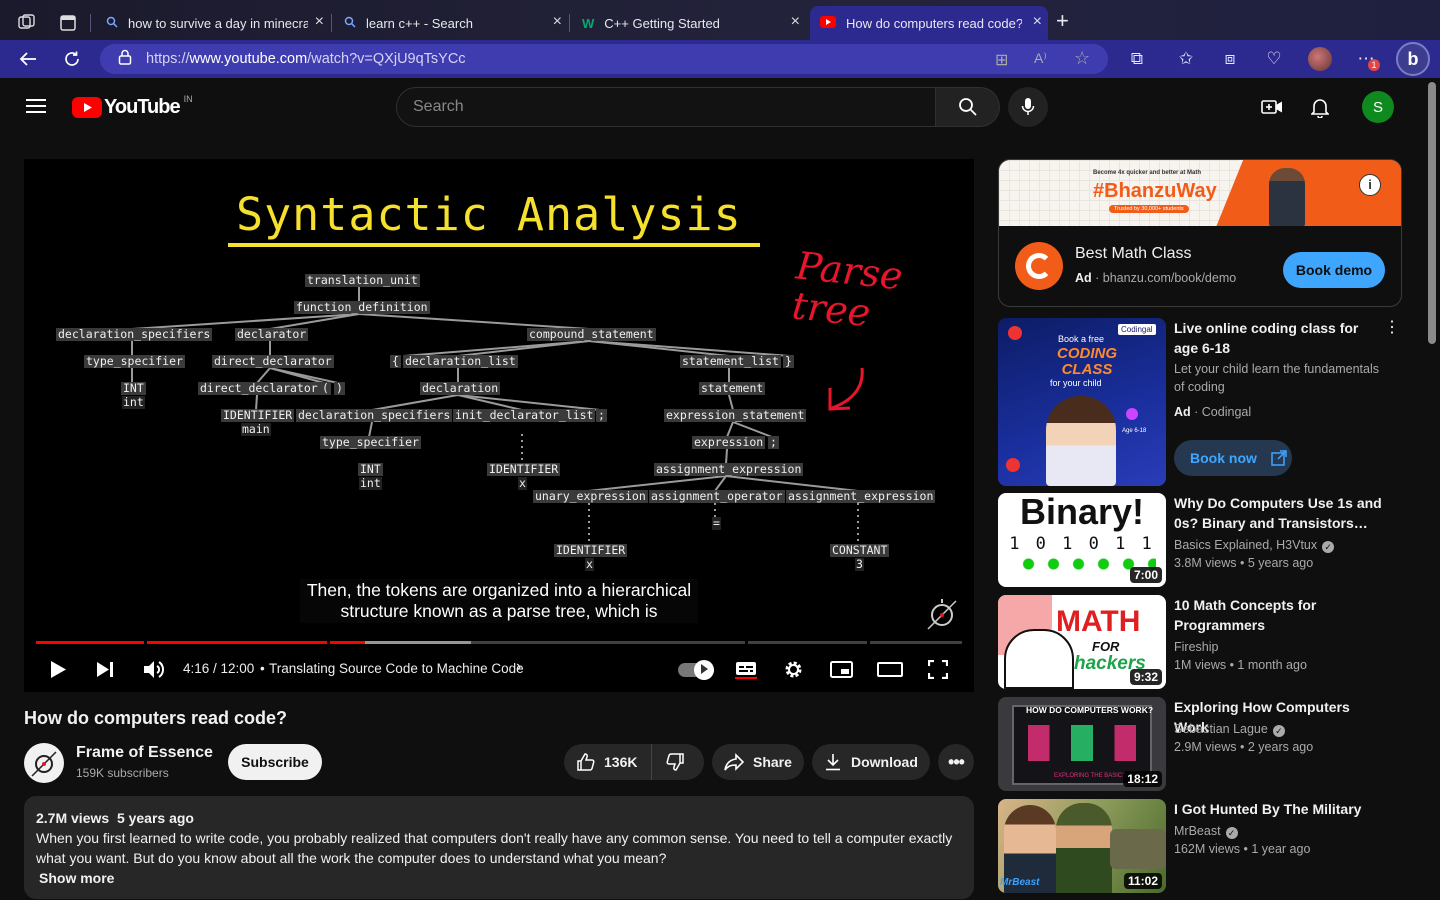 Image resolution: width=1440 pixels, height=900 pixels. Describe the element at coordinates (1206, 831) in the screenshot. I see `channel-name: MrBeast ✓` at that location.